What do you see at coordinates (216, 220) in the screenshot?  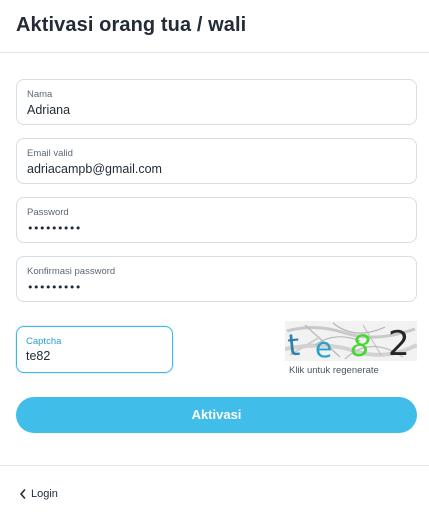 I see `password-field: Password •••••••••` at bounding box center [216, 220].